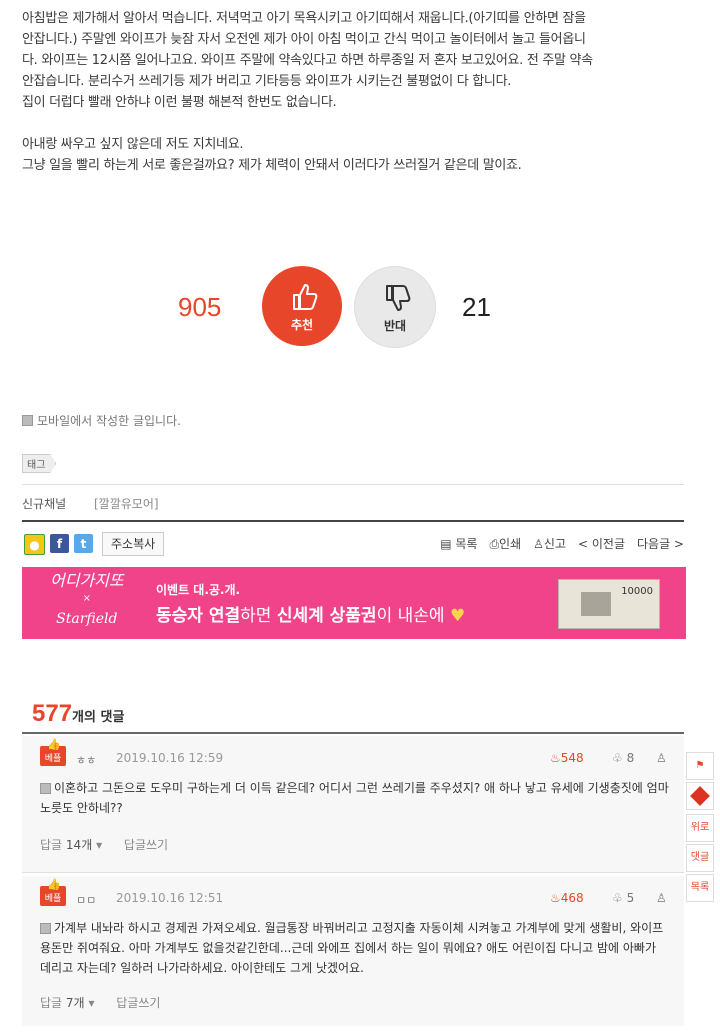  I want to click on mobile-note: 모바일에서 작성한 글입니다., so click(101, 420).